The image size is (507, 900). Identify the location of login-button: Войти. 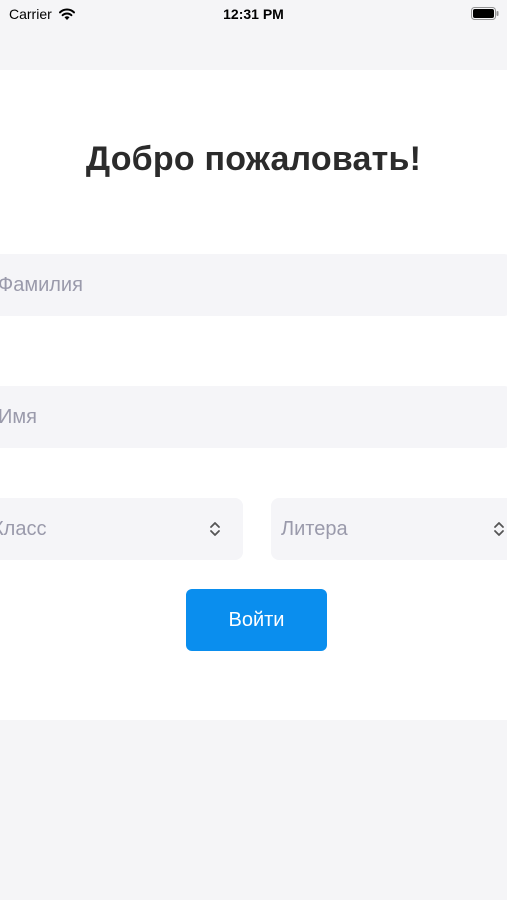
(256, 620).